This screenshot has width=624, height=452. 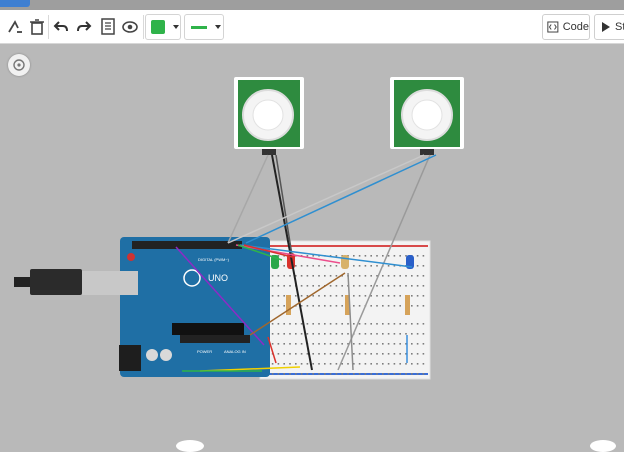 I want to click on arduino-uno-board: UNO DIGITAL (PWM~) POWER ANALOG IN, so click(x=142, y=307).